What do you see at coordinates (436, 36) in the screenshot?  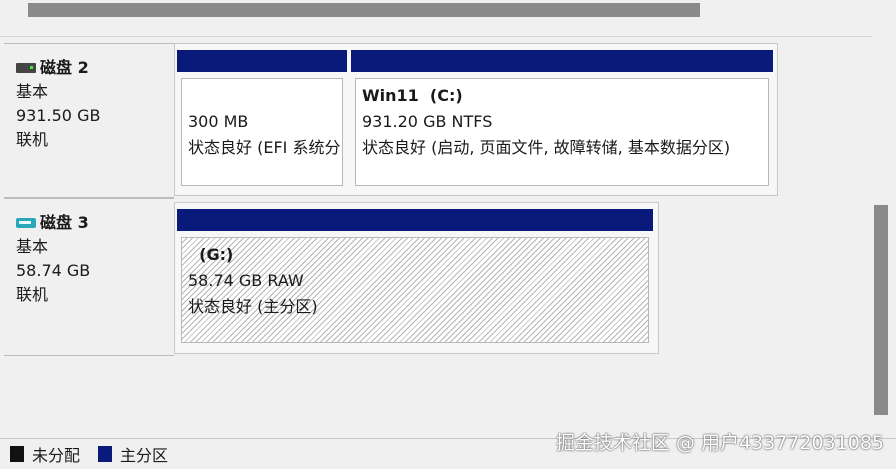 I see `divider` at bounding box center [436, 36].